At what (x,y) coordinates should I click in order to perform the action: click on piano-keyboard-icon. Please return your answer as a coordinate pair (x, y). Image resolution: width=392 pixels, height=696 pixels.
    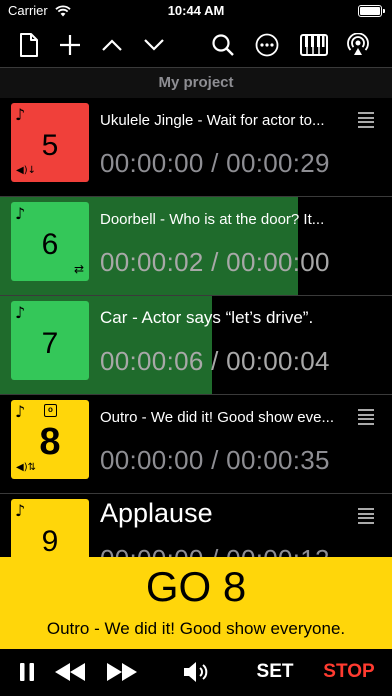
    Looking at the image, I should click on (314, 45).